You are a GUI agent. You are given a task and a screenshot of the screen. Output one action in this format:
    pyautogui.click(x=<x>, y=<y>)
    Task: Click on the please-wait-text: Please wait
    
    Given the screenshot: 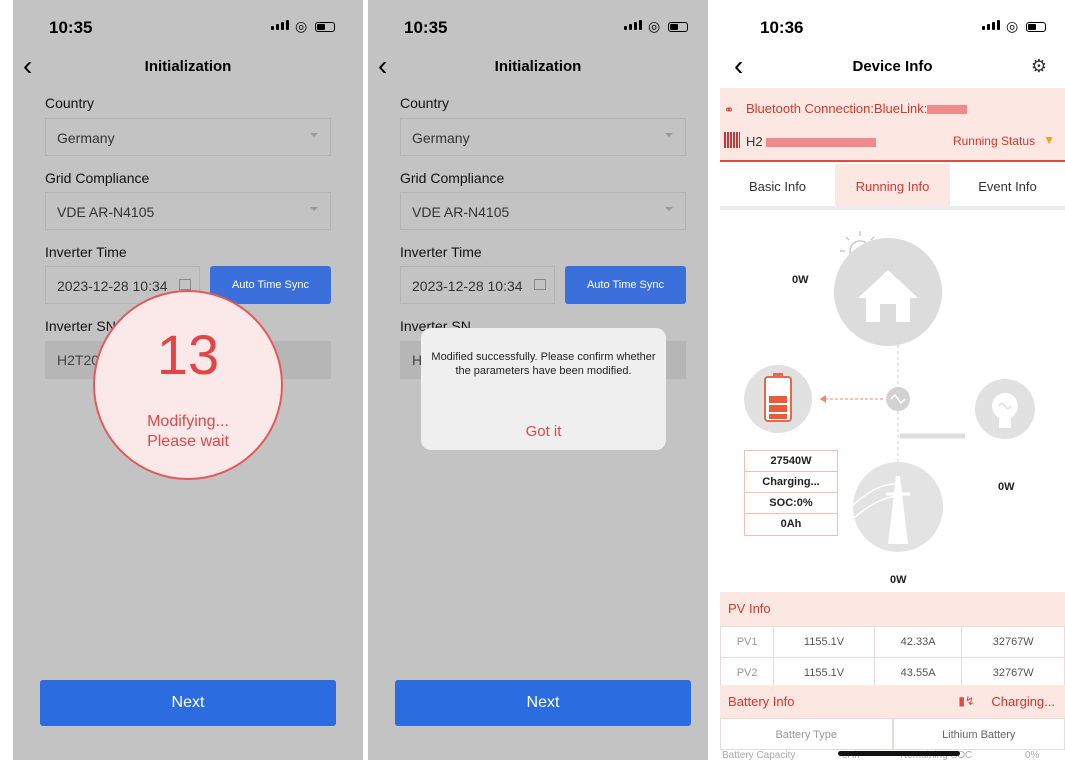 What is the action you would take?
    pyautogui.click(x=188, y=441)
    